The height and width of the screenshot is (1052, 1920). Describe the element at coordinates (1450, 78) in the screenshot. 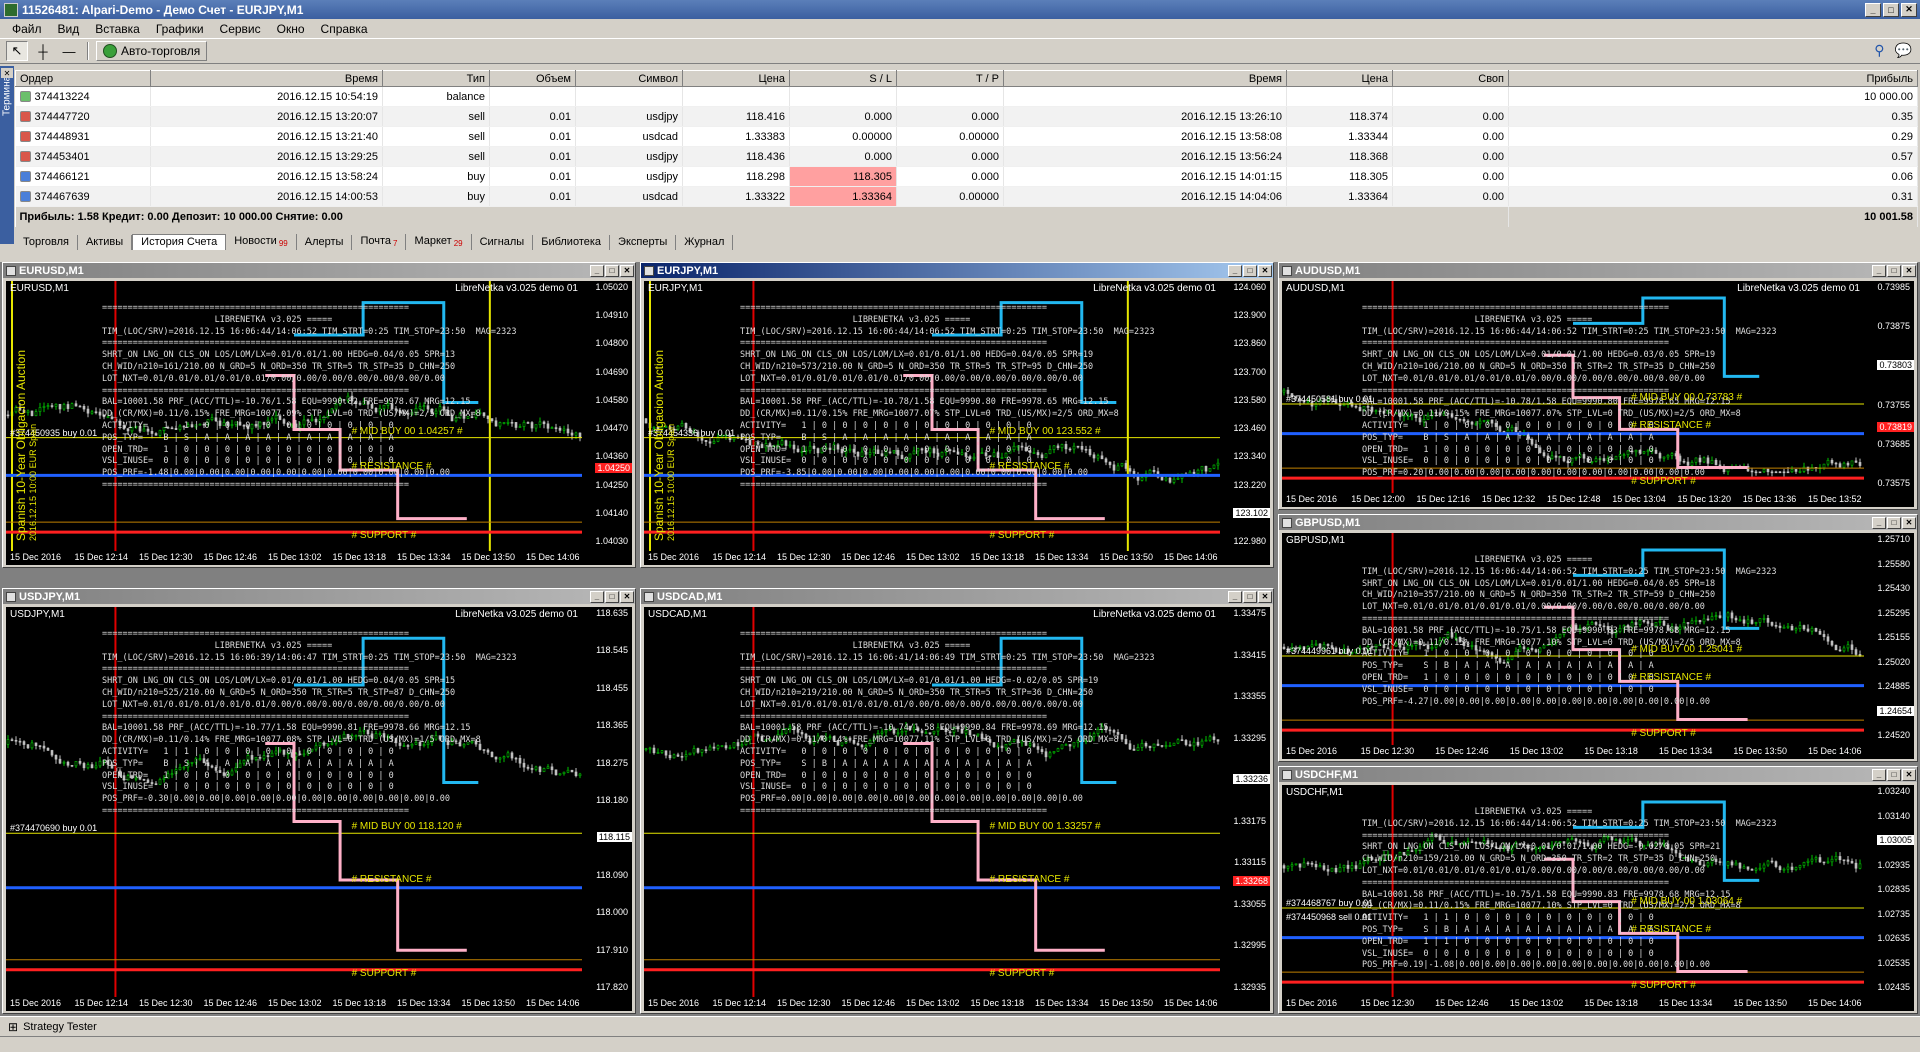

I see `col-swap: Своп` at that location.